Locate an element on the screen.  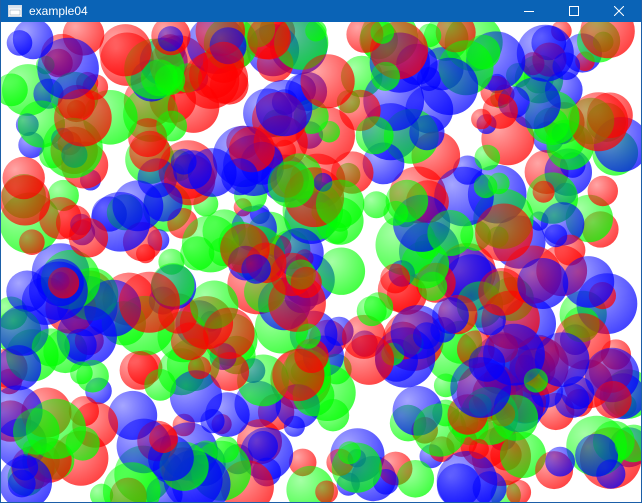
window-title: example04 is located at coordinates (58, 11).